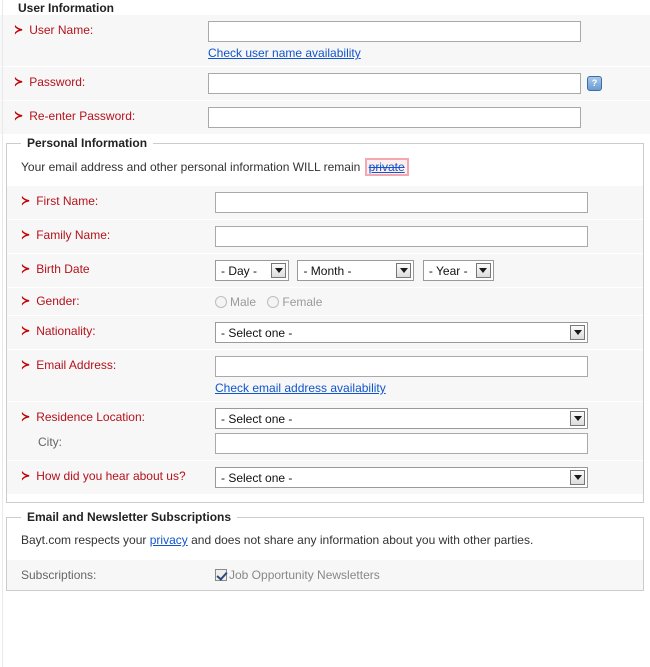 This screenshot has height=667, width=650. I want to click on residence-location-select: - Select one -, so click(401, 418).